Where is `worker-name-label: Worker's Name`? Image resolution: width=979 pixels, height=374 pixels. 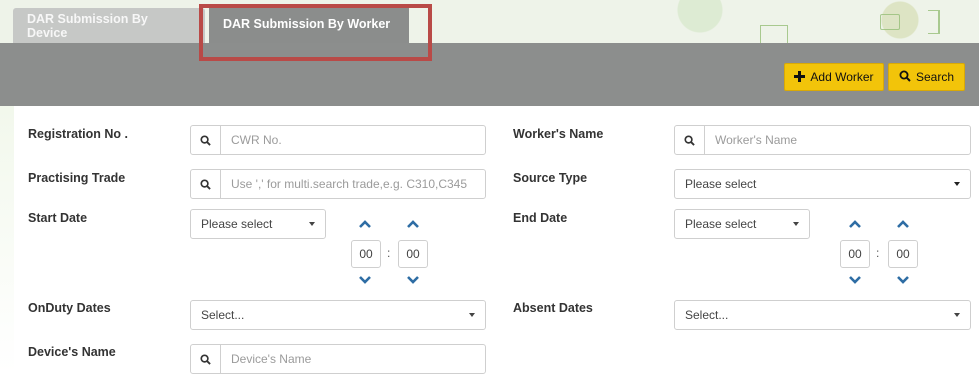 worker-name-label: Worker's Name is located at coordinates (558, 134).